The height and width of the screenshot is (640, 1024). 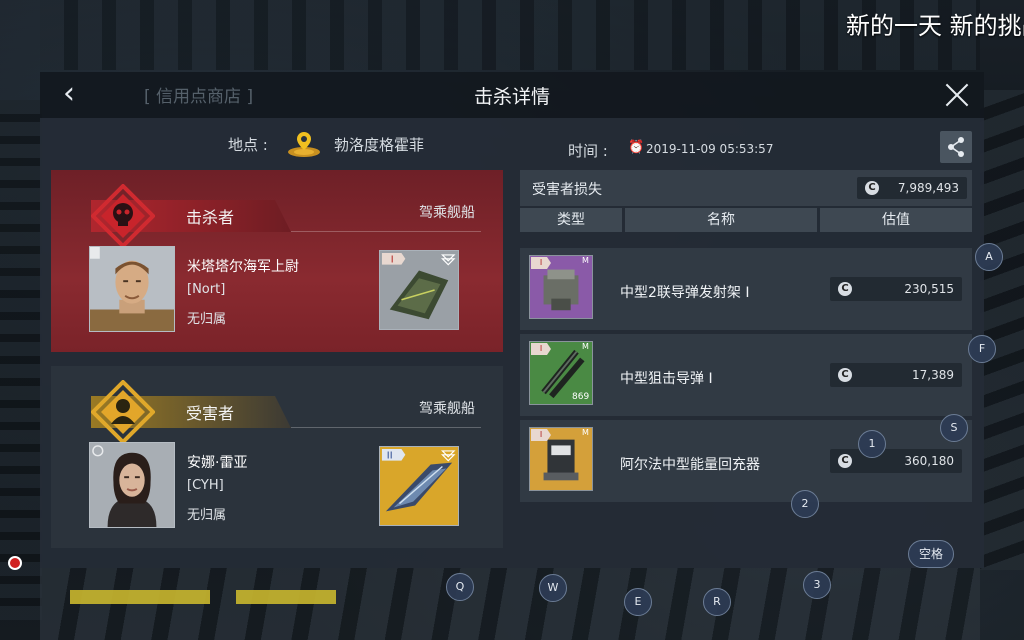 I want to click on share-icon, so click(x=956, y=147).